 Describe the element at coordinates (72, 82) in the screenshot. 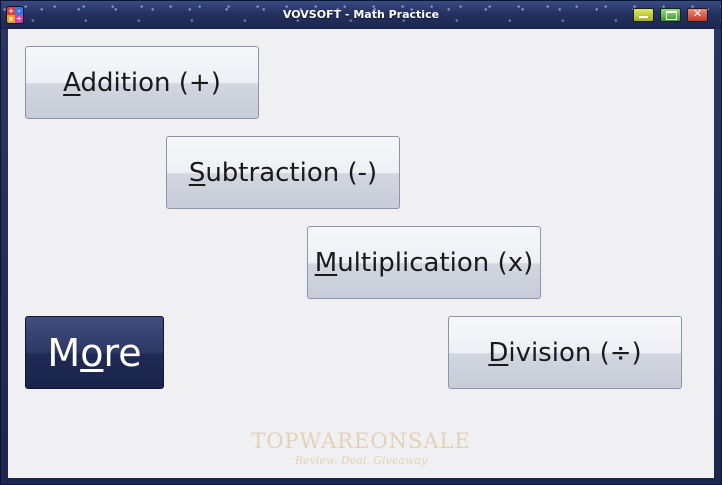

I see `mnemonic-a: A` at that location.